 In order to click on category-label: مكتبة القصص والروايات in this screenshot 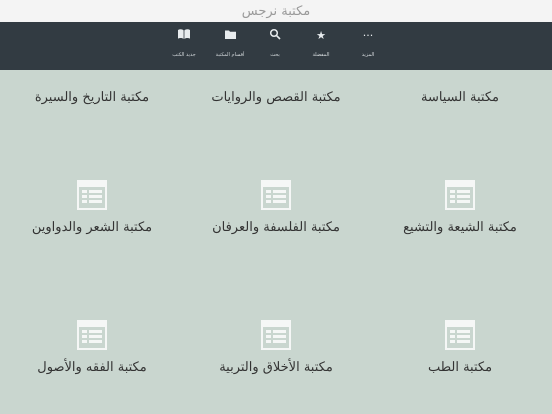, I will do `click(276, 97)`.